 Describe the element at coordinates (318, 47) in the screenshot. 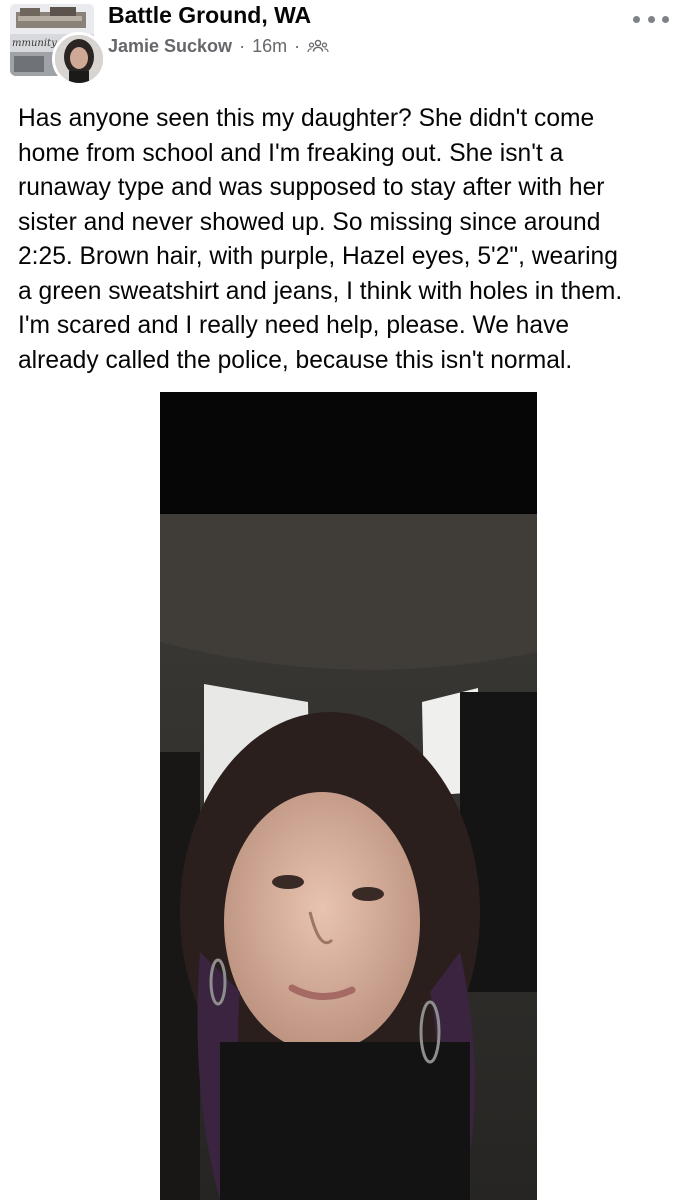

I see `group-members-icon` at that location.